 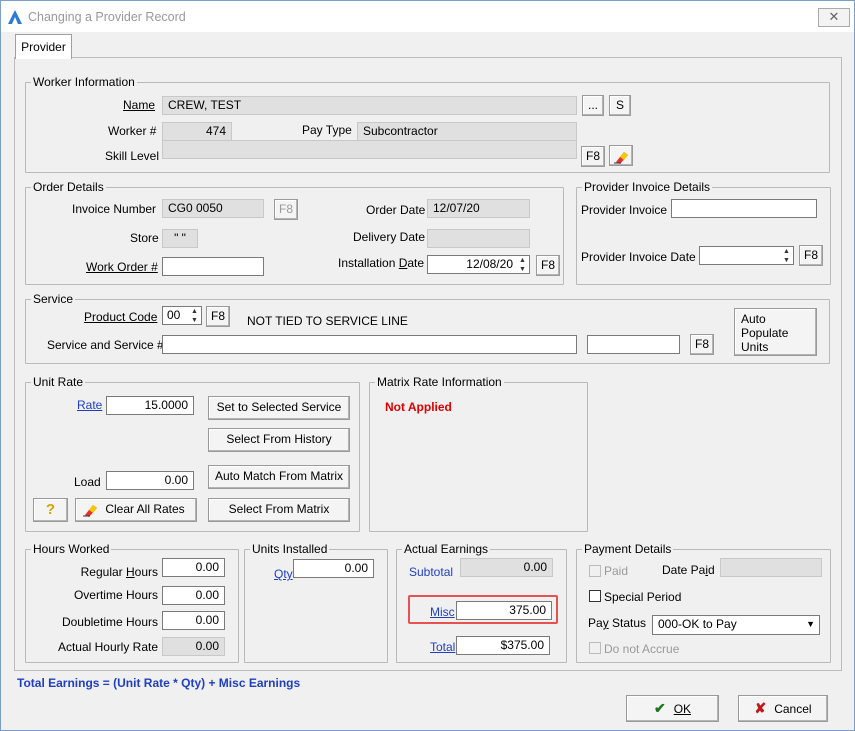 What do you see at coordinates (628, 549) in the screenshot?
I see `group-title: Payment Details` at bounding box center [628, 549].